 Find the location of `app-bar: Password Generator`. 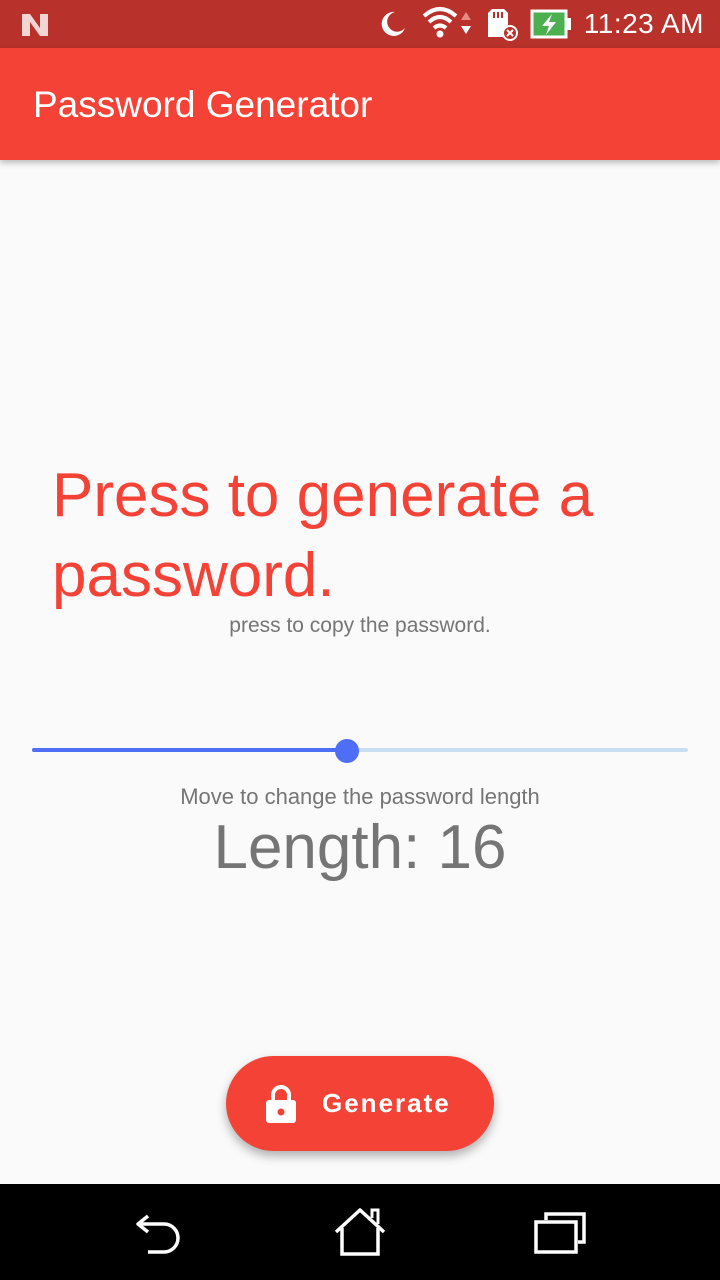

app-bar: Password Generator is located at coordinates (360, 104).